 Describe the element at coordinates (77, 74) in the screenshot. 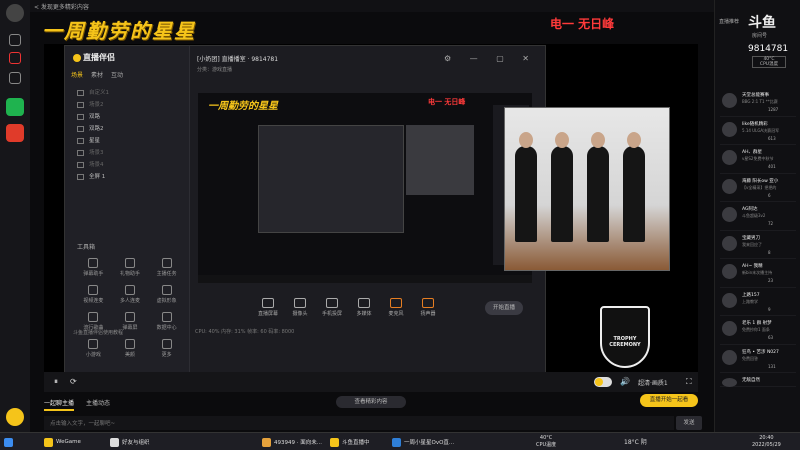

I see `tab-scene: 场景` at that location.